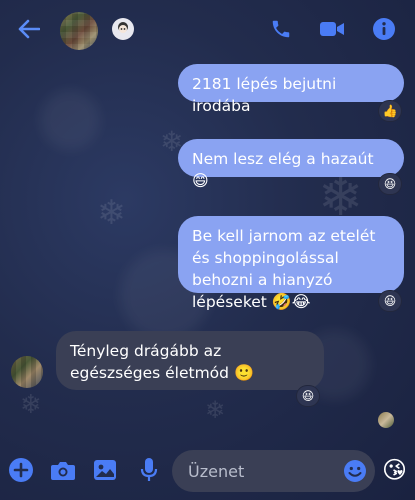 The image size is (415, 500). Describe the element at coordinates (149, 470) in the screenshot. I see `microphone-icon` at that location.